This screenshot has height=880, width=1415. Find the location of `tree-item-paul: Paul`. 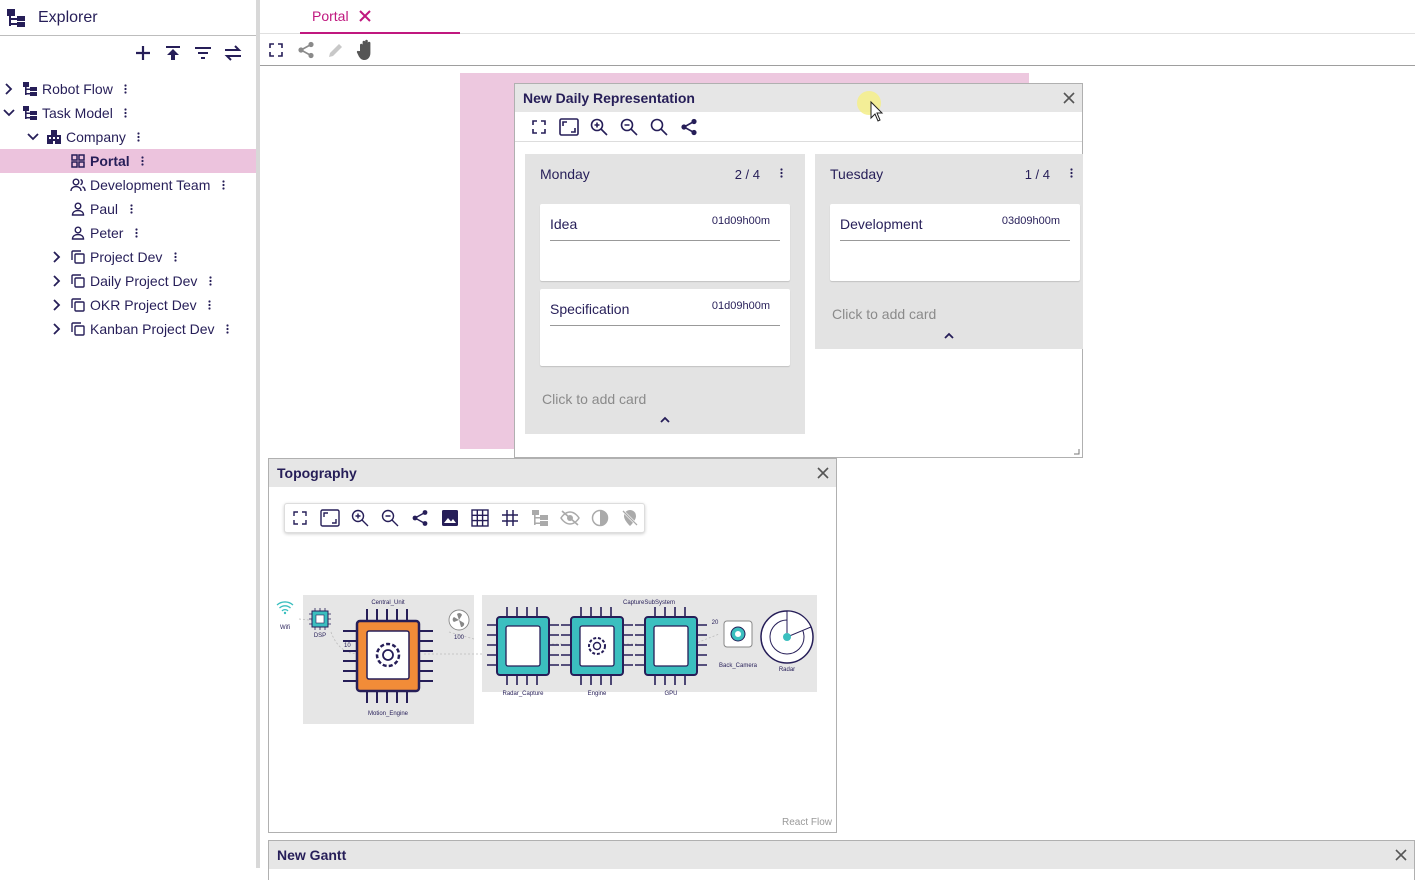

tree-item-paul: Paul is located at coordinates (128, 209).